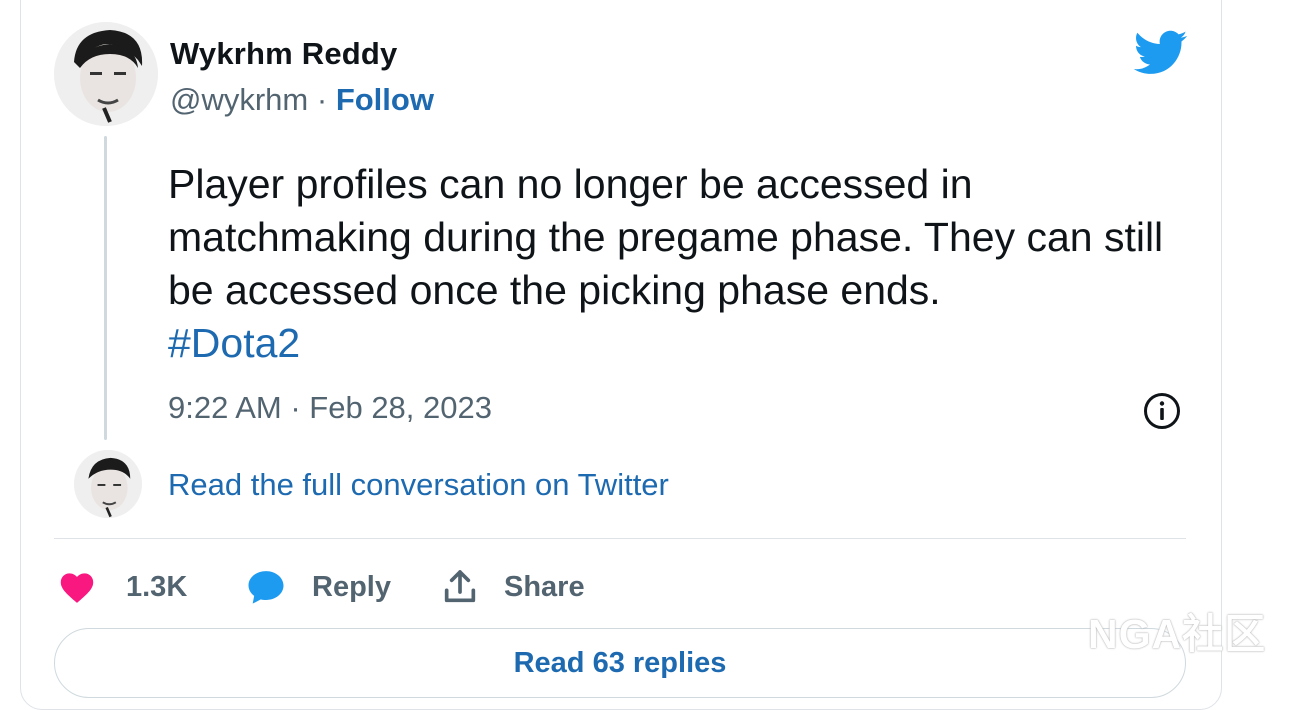 This screenshot has height=710, width=1294. What do you see at coordinates (385, 99) in the screenshot?
I see `follow-button: Follow` at bounding box center [385, 99].